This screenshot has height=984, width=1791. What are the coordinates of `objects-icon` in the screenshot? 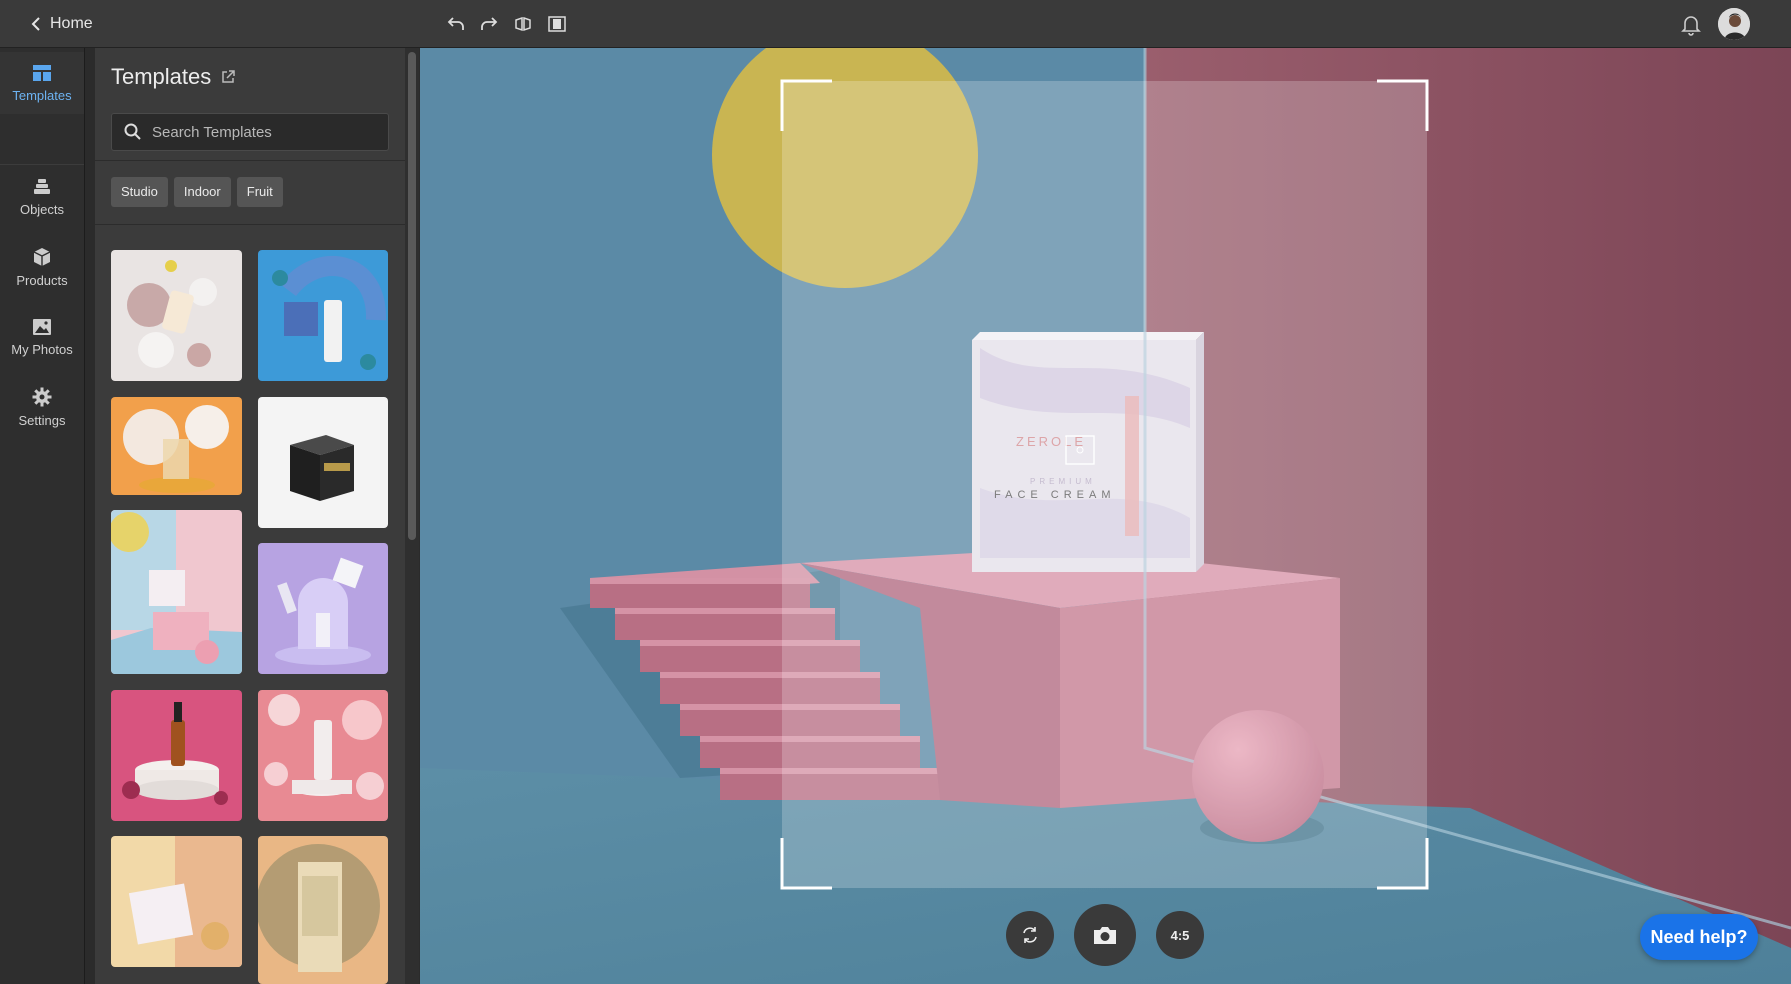 It's located at (42, 186).